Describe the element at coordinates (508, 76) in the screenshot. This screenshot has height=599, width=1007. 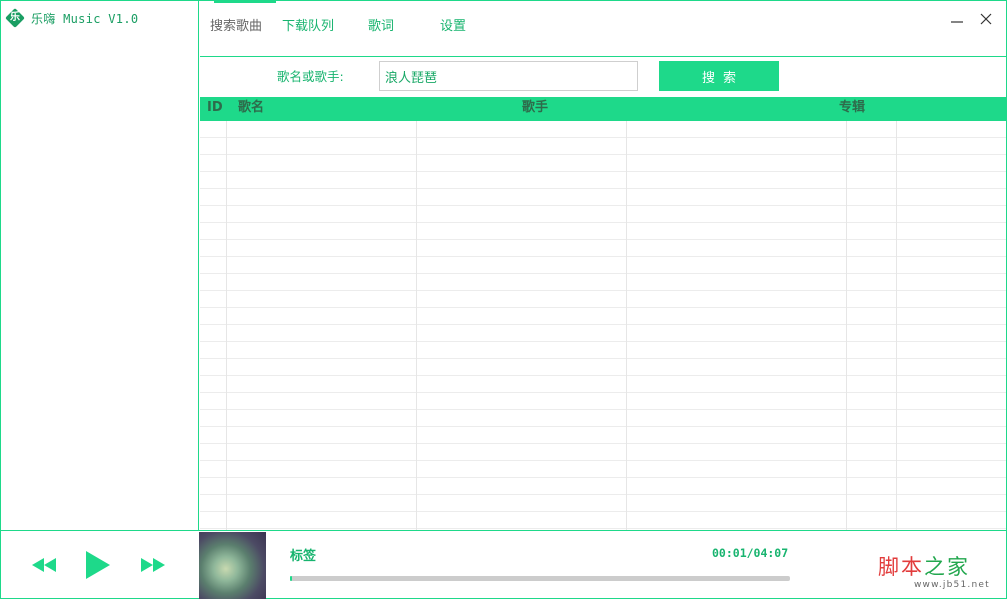
I see `search-input` at that location.